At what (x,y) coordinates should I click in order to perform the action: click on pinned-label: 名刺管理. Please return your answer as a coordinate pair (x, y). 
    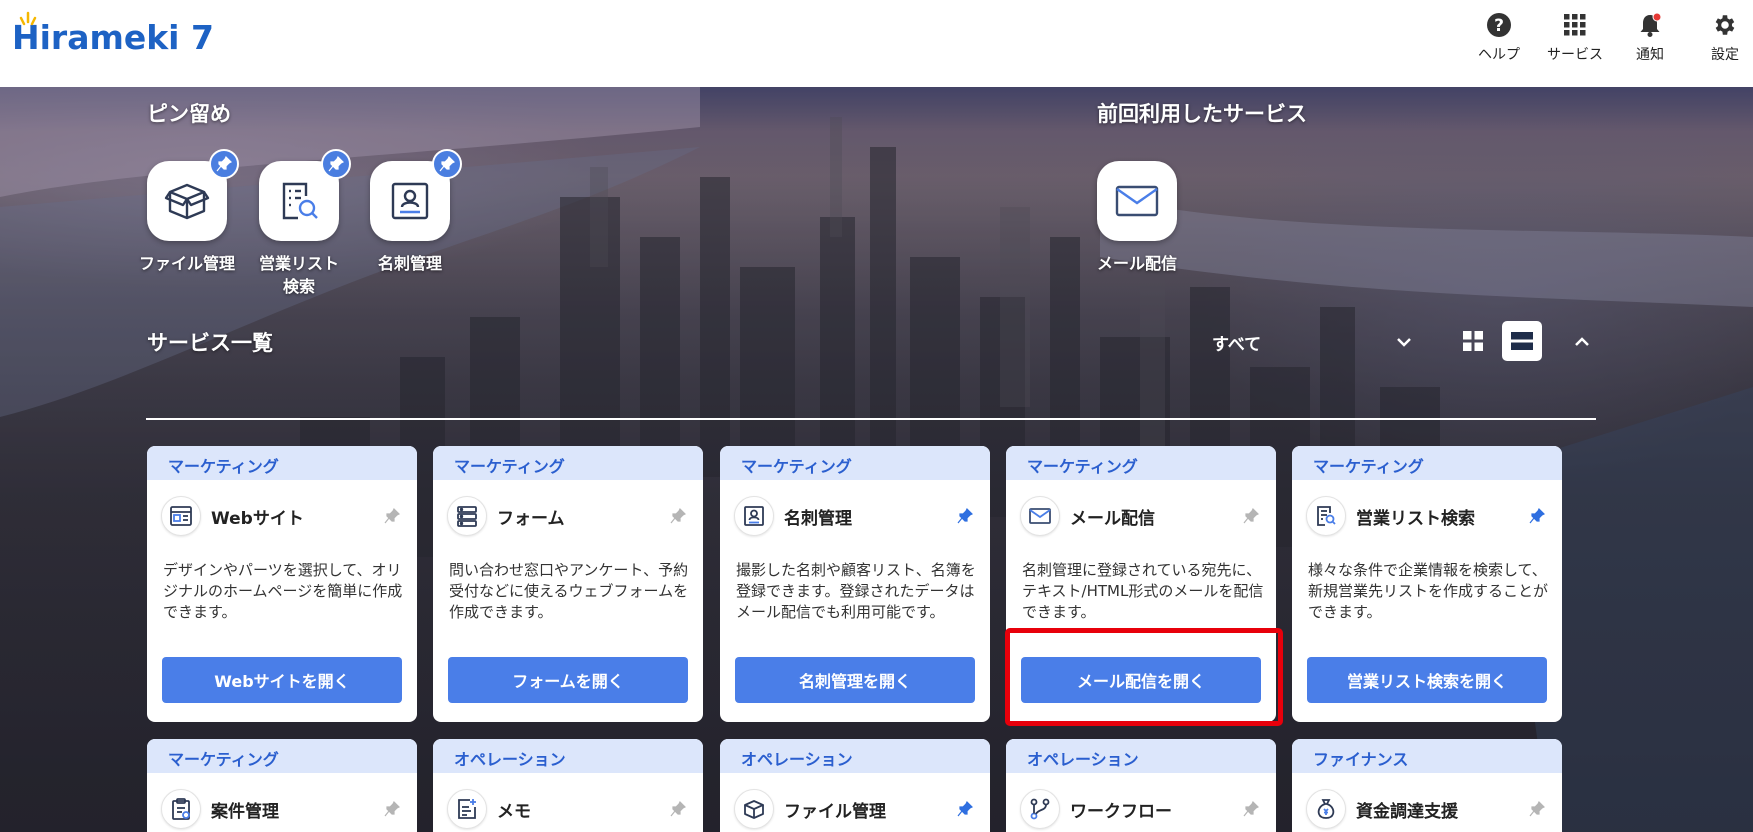
    Looking at the image, I should click on (409, 263).